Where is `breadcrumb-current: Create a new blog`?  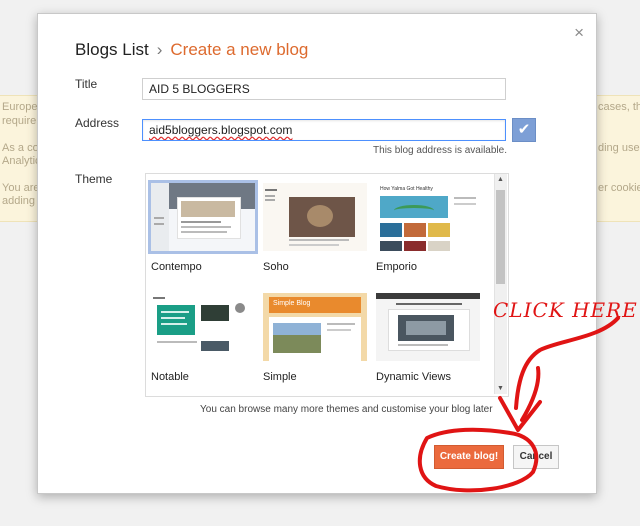 breadcrumb-current: Create a new blog is located at coordinates (239, 49).